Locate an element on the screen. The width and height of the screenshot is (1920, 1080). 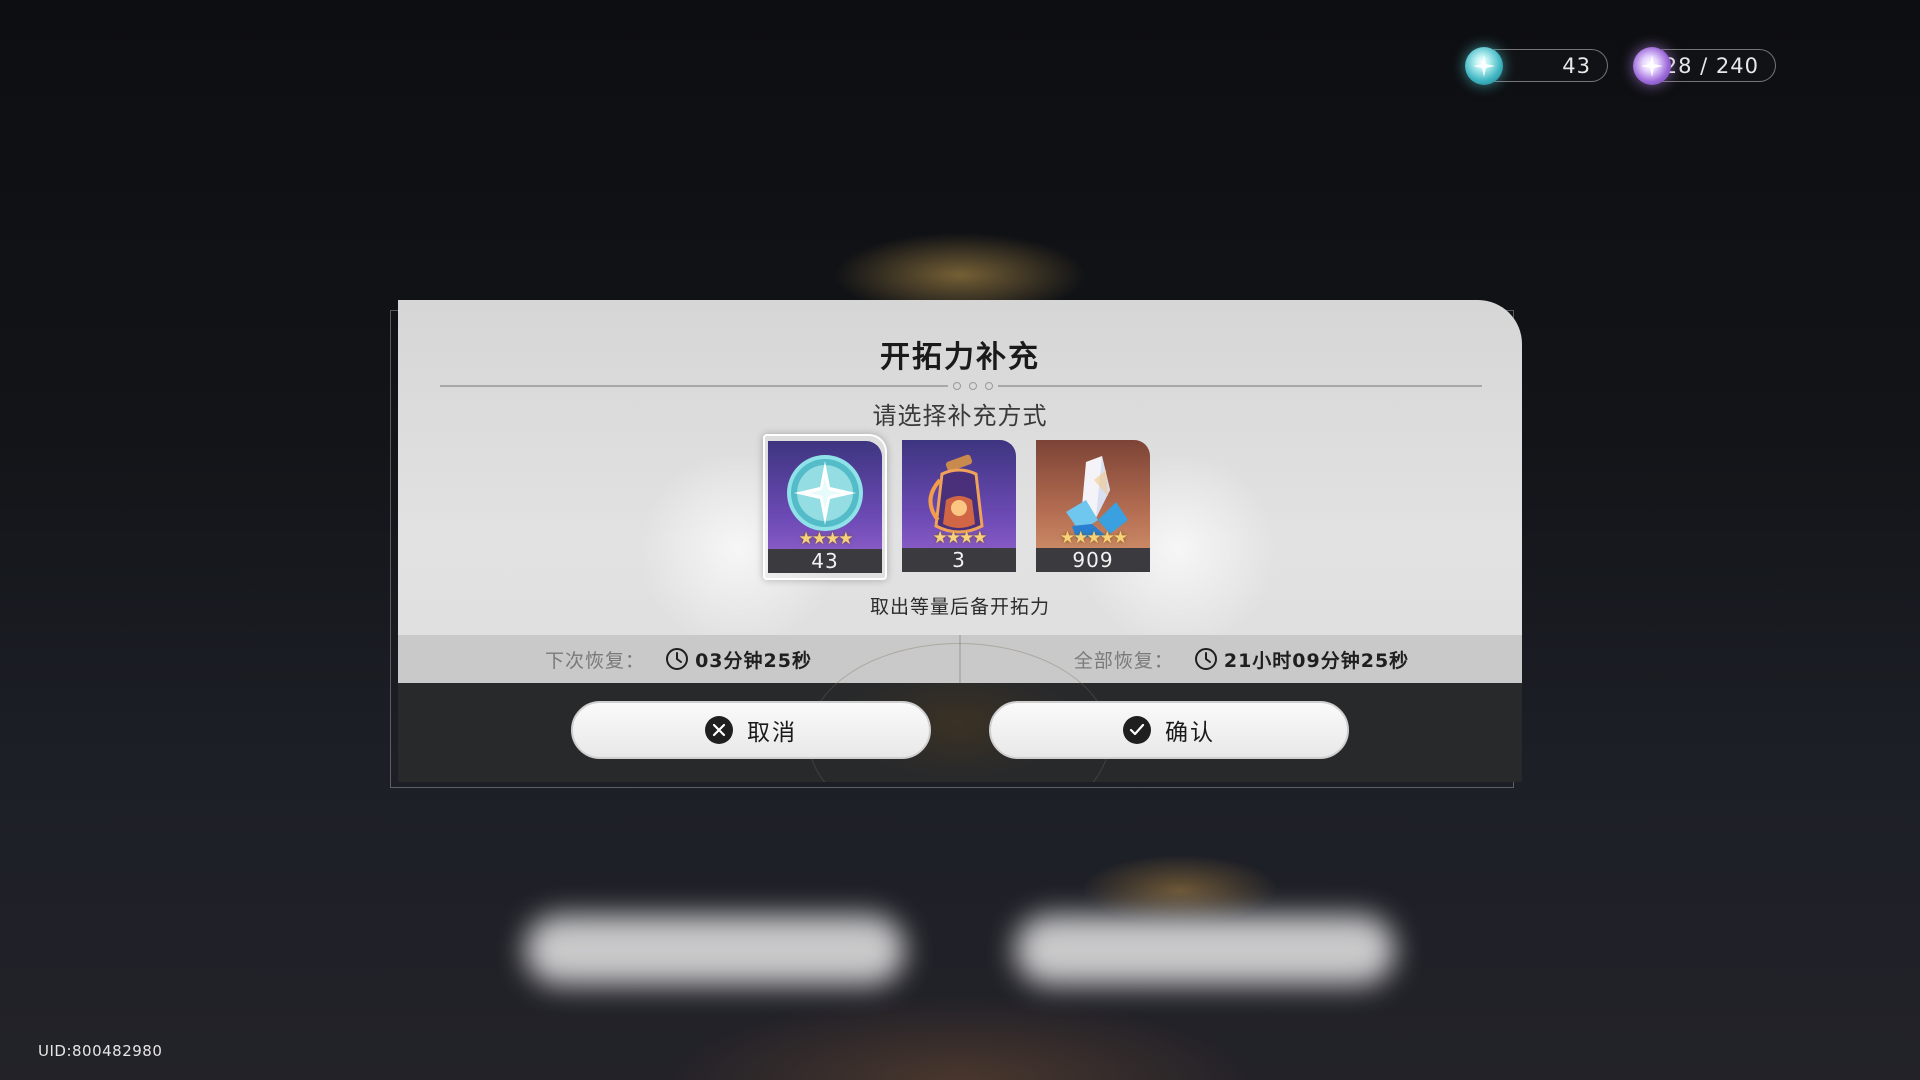
cancel-label: 取消 is located at coordinates (772, 733).